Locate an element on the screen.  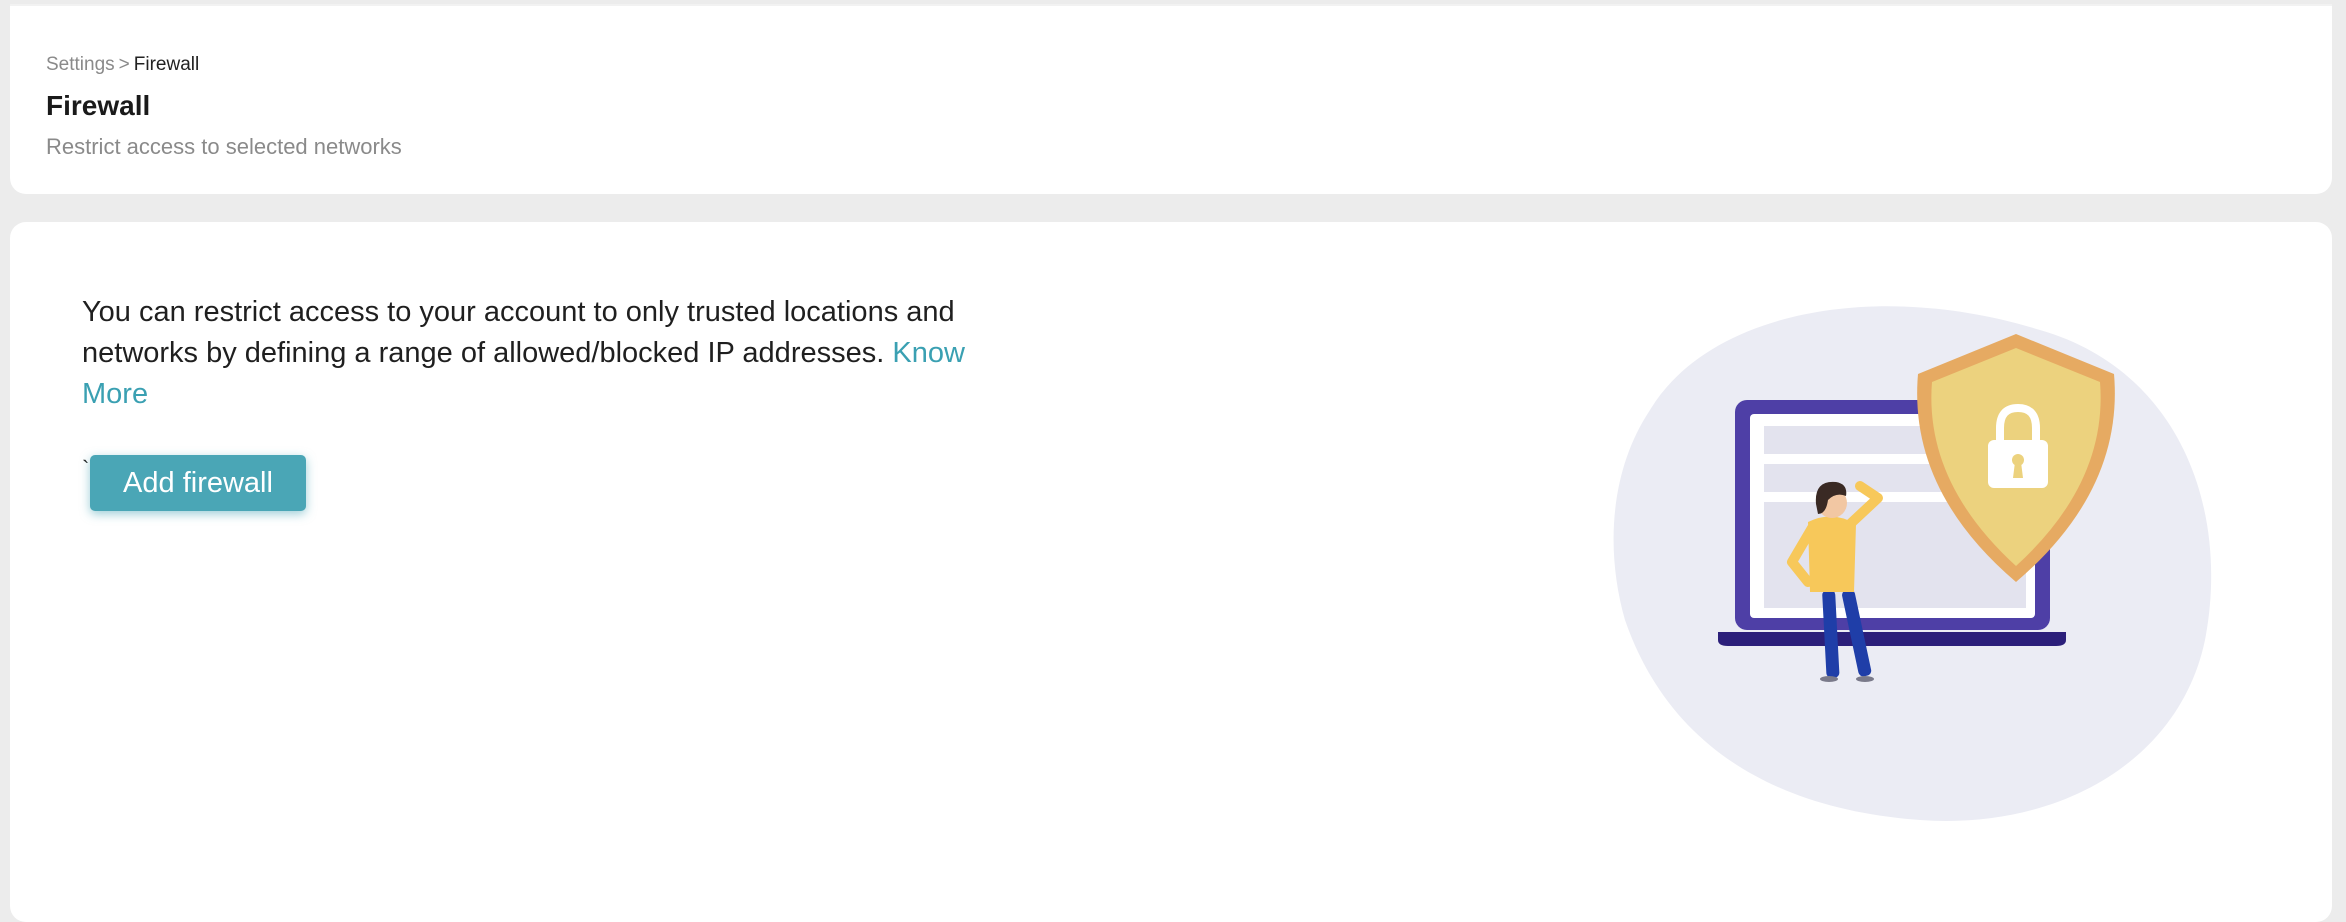
page-subtitle: Restrict access to selected networks is located at coordinates (224, 146).